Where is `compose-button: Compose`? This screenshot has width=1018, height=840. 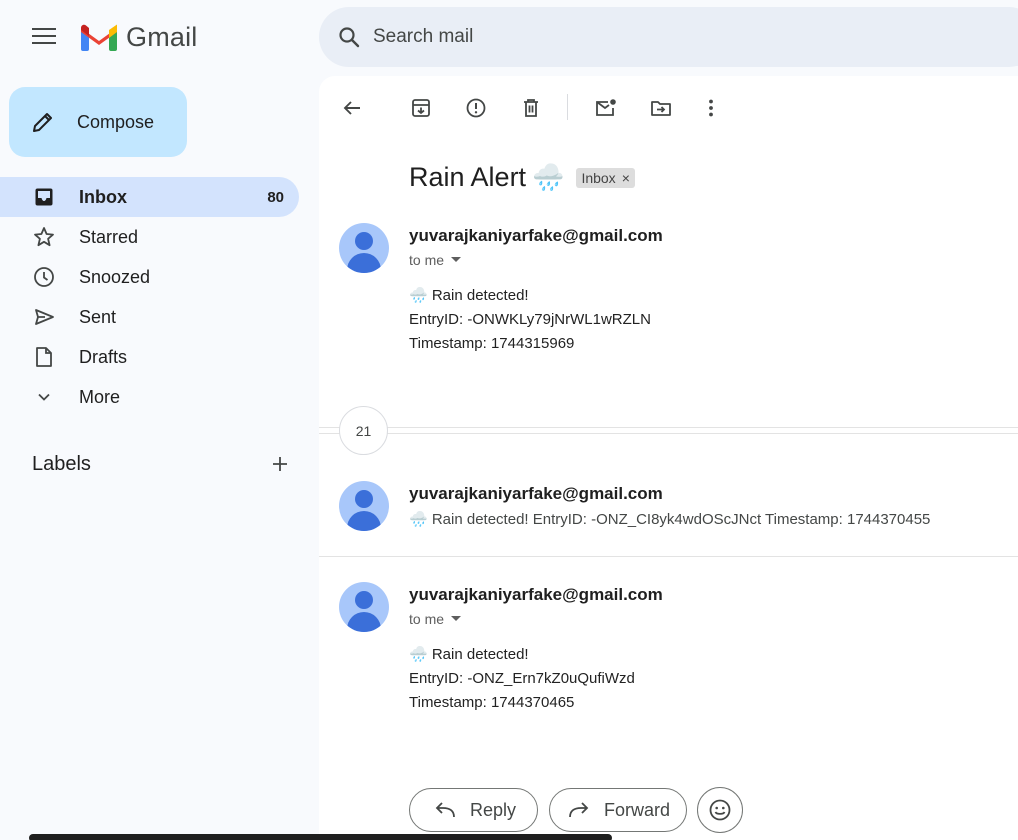 compose-button: Compose is located at coordinates (98, 122).